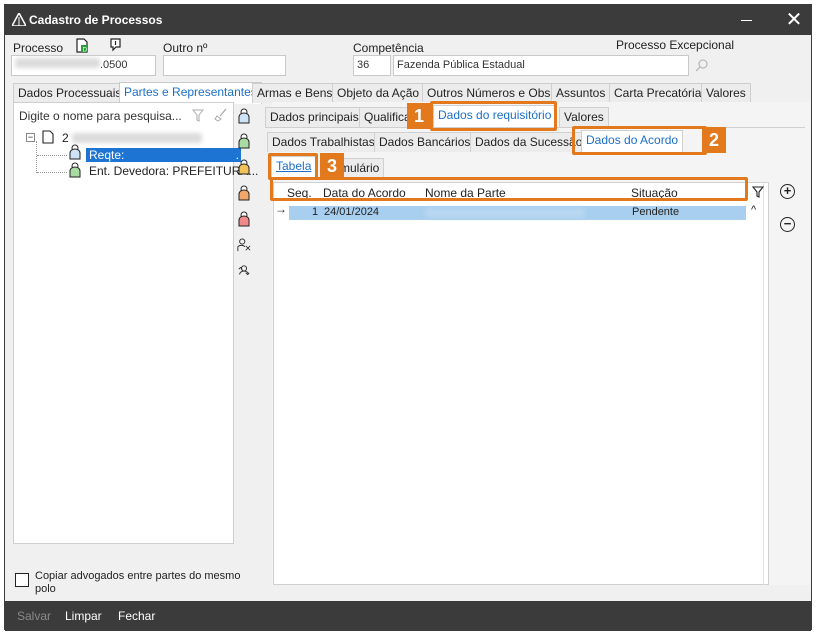 This screenshot has width=817, height=634. I want to click on subtab-dados-bancarios: Dados Bancários, so click(425, 142).